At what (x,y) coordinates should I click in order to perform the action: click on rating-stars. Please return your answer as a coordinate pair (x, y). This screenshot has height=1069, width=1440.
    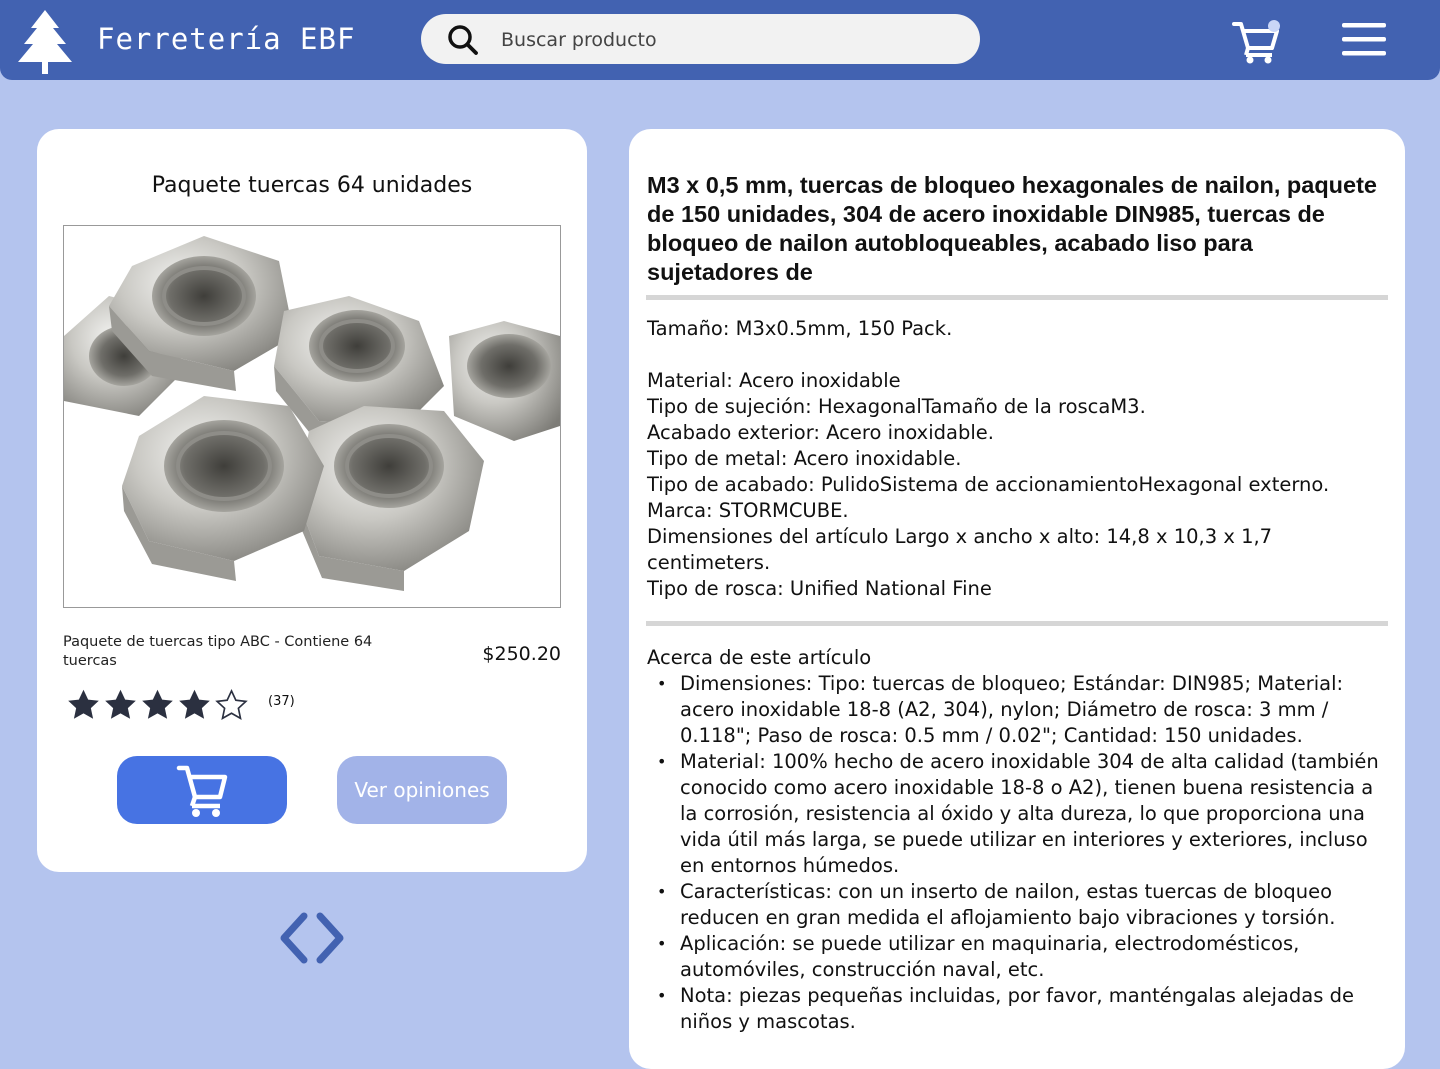
    Looking at the image, I should click on (157, 705).